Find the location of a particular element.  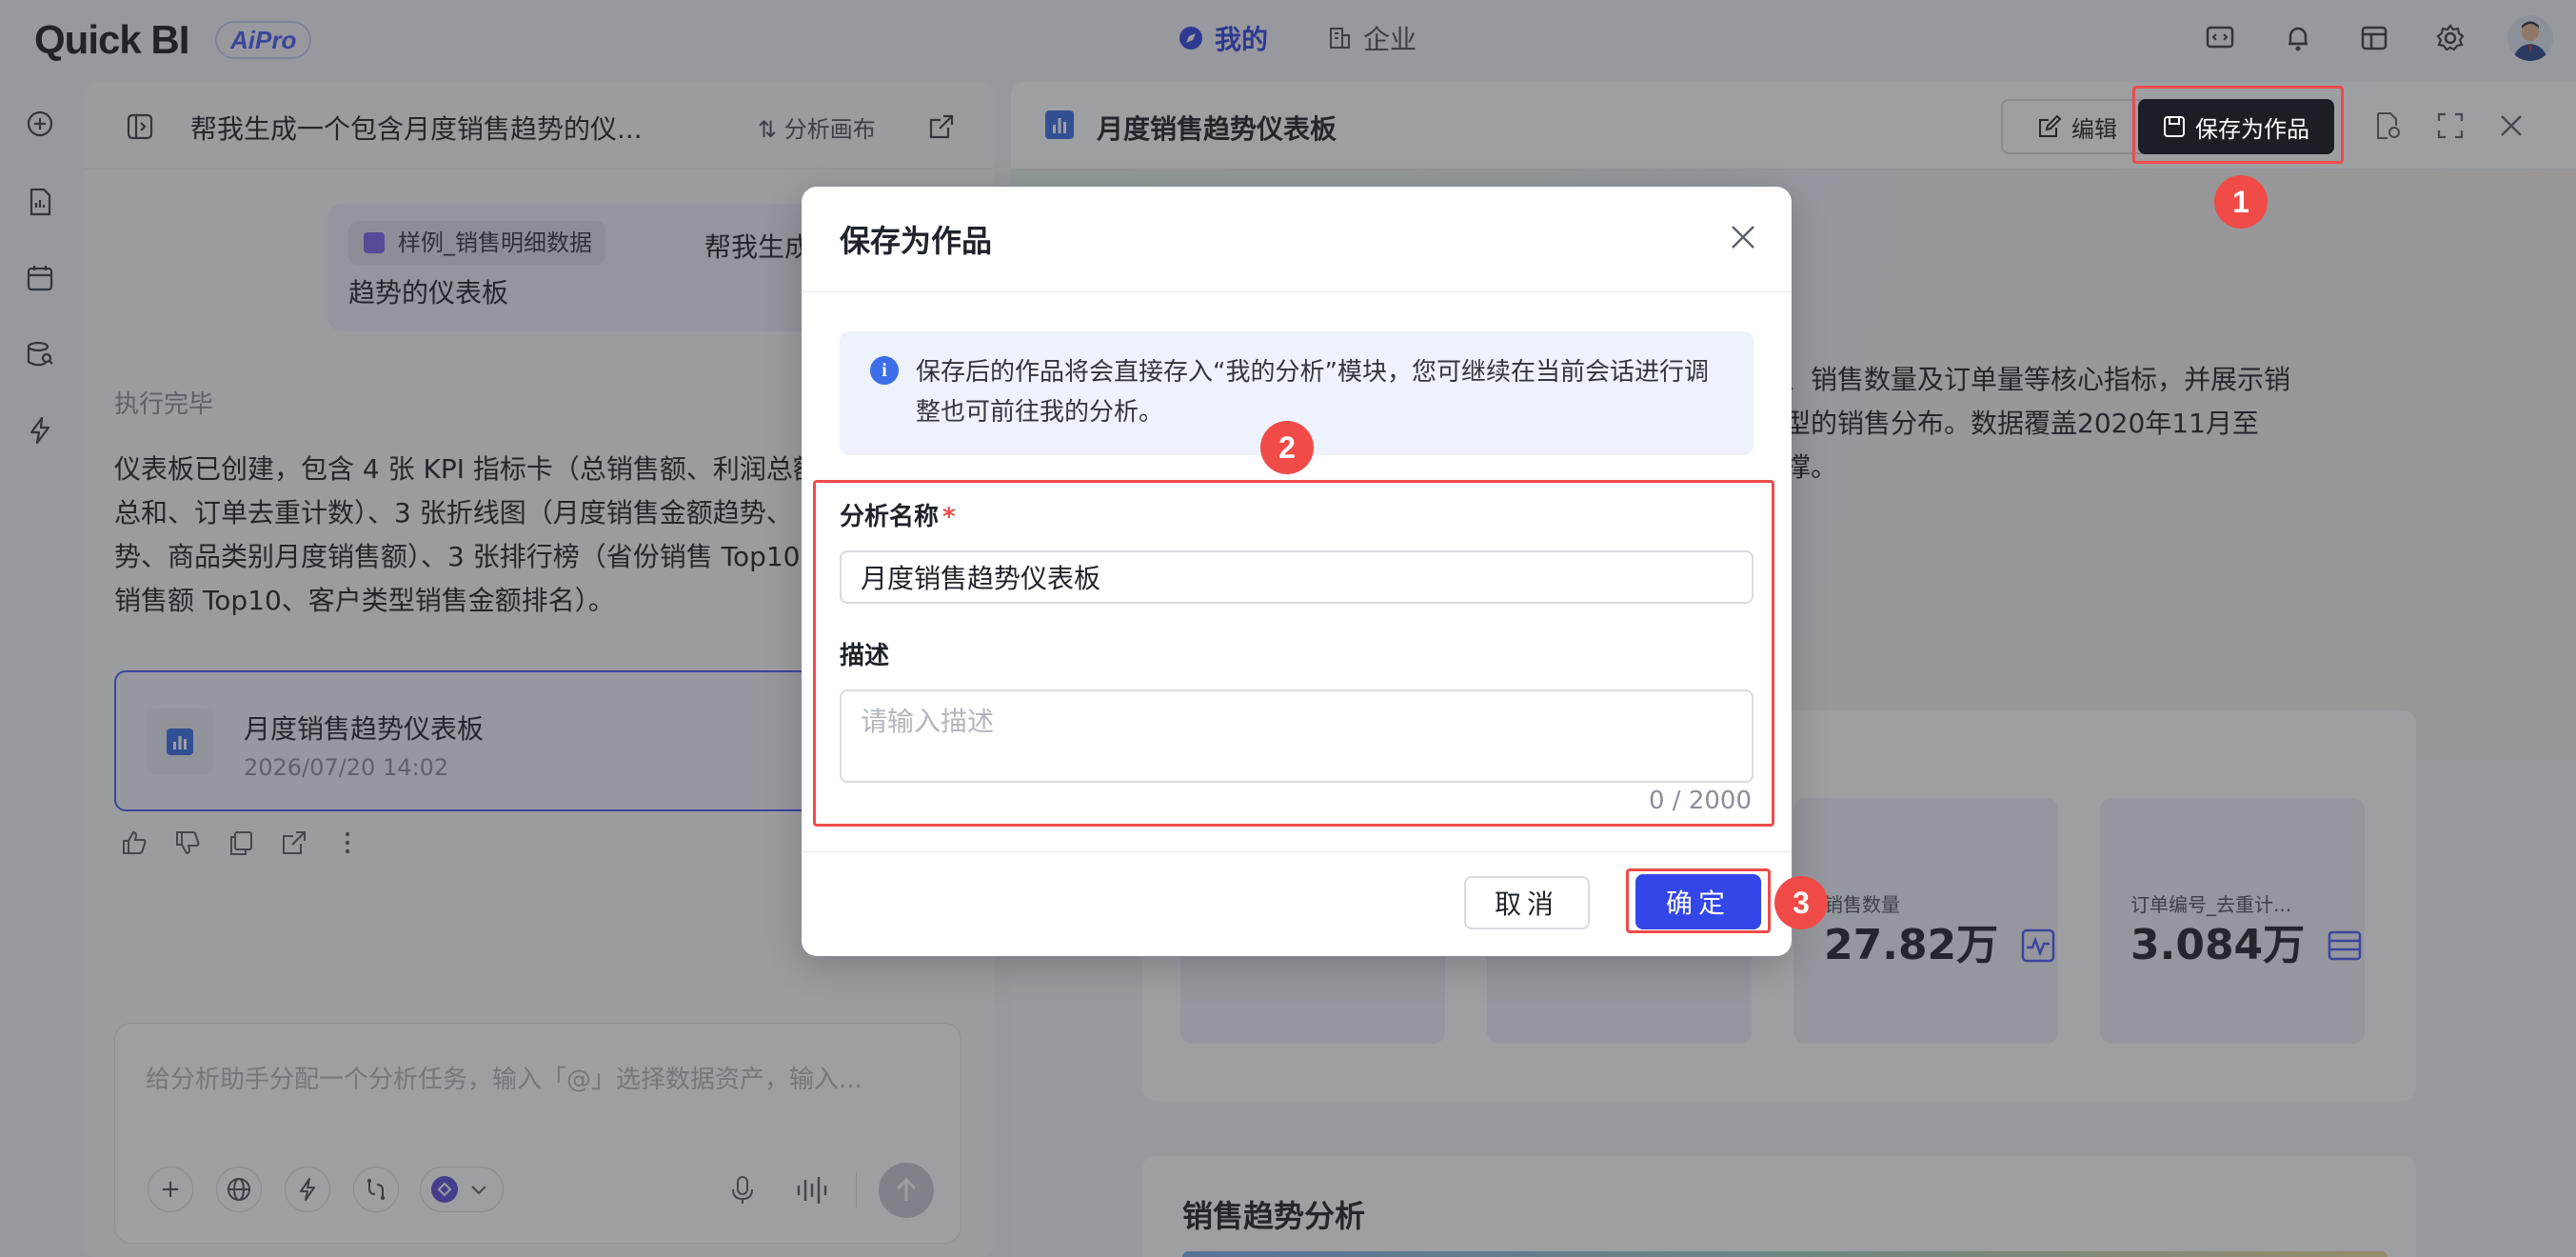

highlight-box-save is located at coordinates (2238, 125).